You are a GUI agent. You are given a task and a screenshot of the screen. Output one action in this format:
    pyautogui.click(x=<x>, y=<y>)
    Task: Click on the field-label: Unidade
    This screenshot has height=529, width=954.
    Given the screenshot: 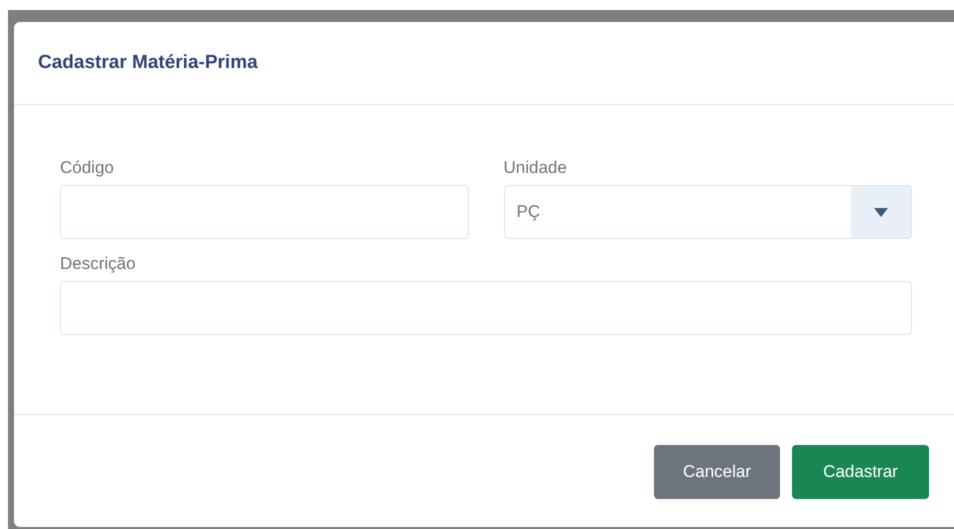 What is the action you would take?
    pyautogui.click(x=536, y=168)
    